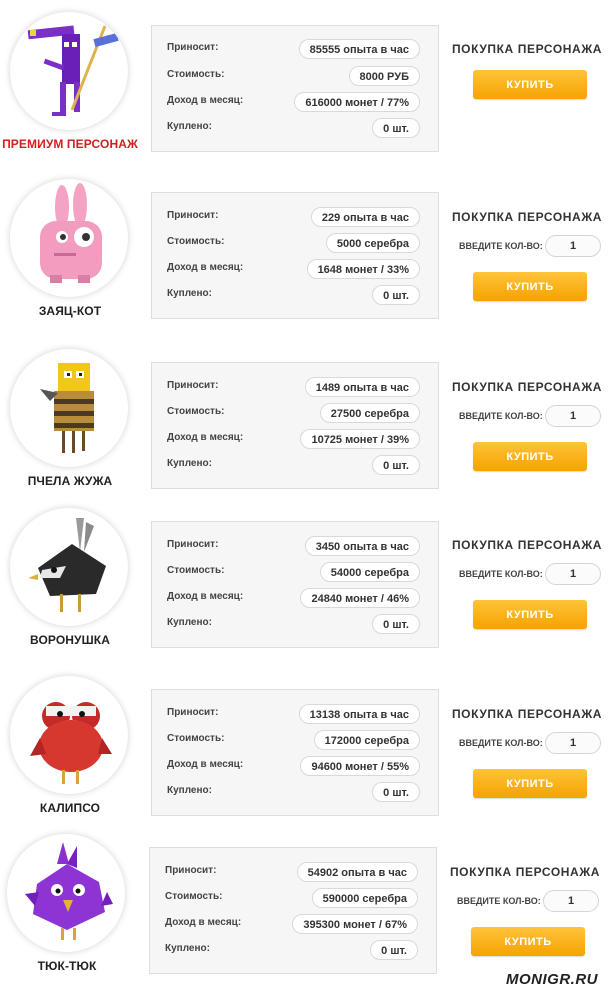  I want to click on red-bird-icon, so click(69, 735).